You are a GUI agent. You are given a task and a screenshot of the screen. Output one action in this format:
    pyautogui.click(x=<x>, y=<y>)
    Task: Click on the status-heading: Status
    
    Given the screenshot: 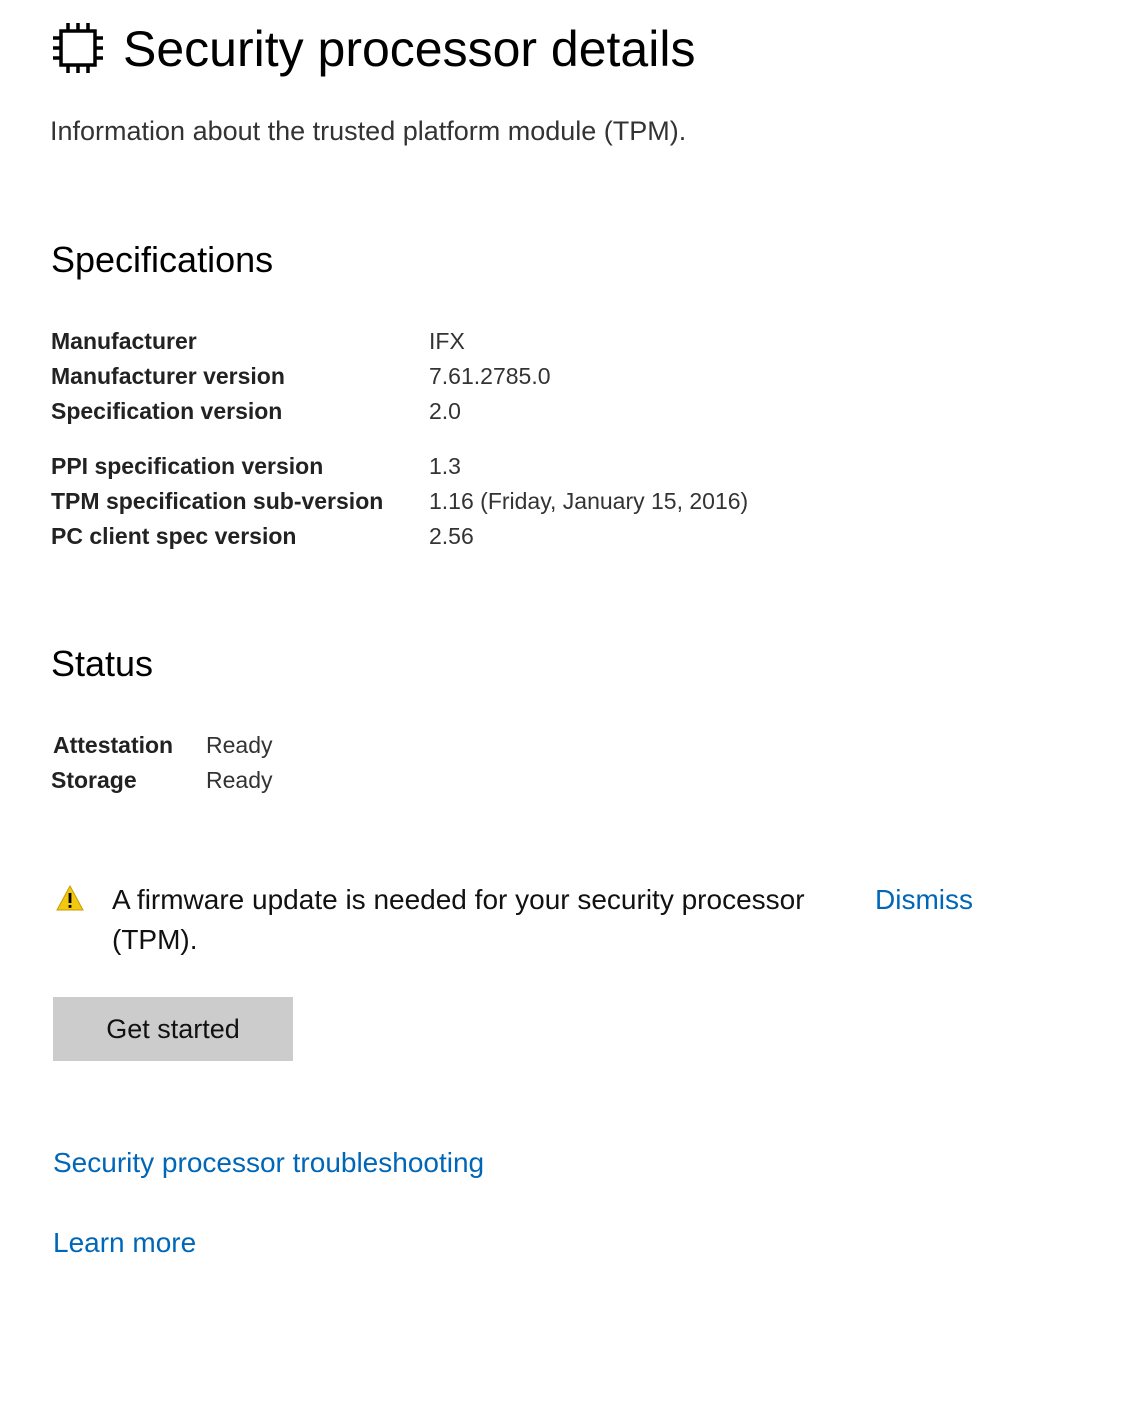 What is the action you would take?
    pyautogui.click(x=102, y=663)
    